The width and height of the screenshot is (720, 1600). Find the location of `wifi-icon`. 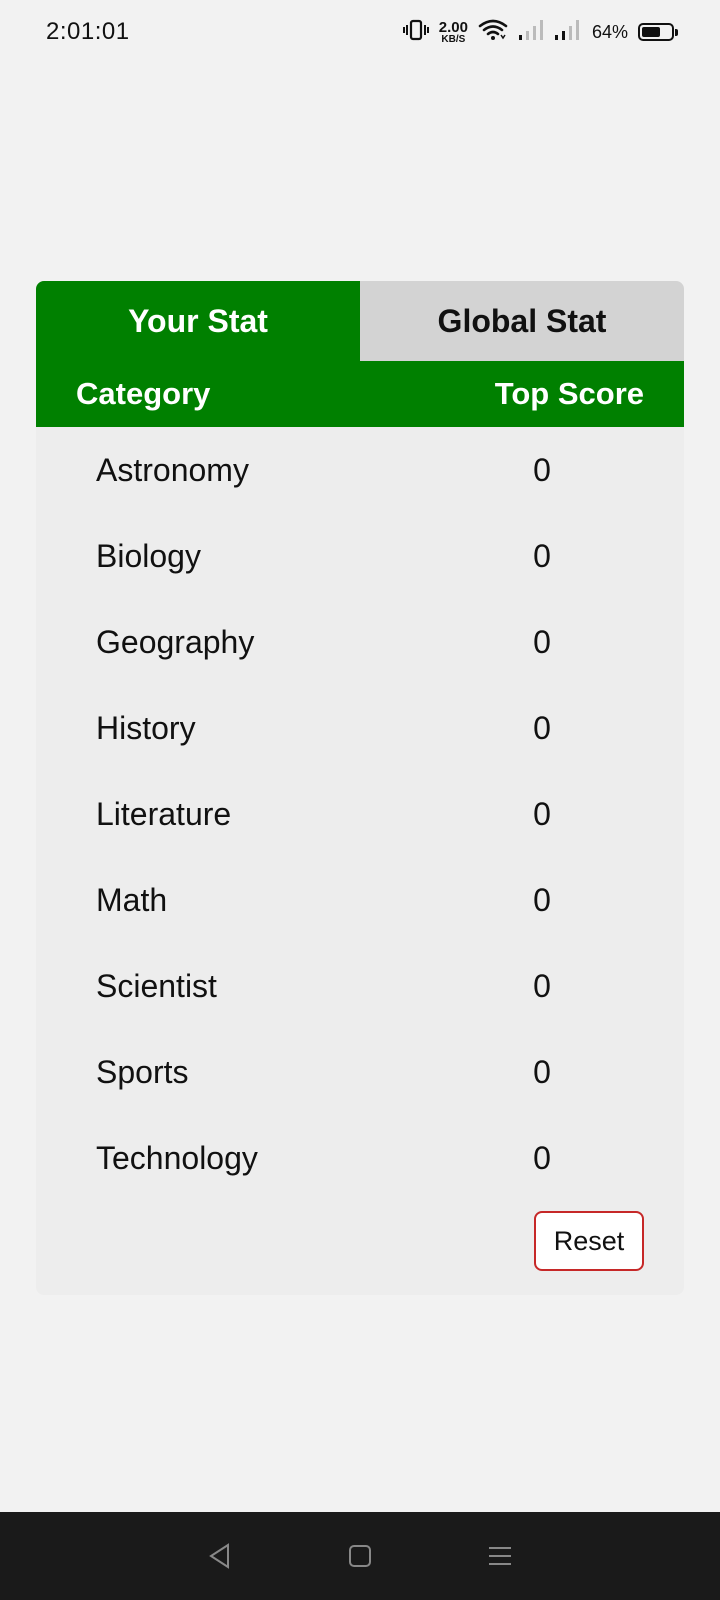

wifi-icon is located at coordinates (493, 32).